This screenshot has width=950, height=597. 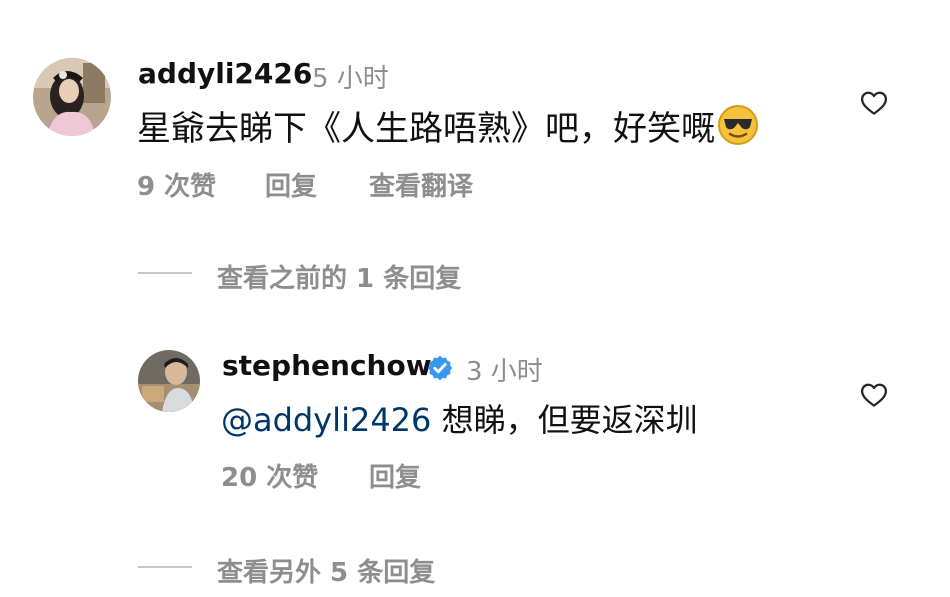 I want to click on comment-text: 星爺去睇下《人生路唔熟》吧，好笑嘅, so click(x=448, y=128).